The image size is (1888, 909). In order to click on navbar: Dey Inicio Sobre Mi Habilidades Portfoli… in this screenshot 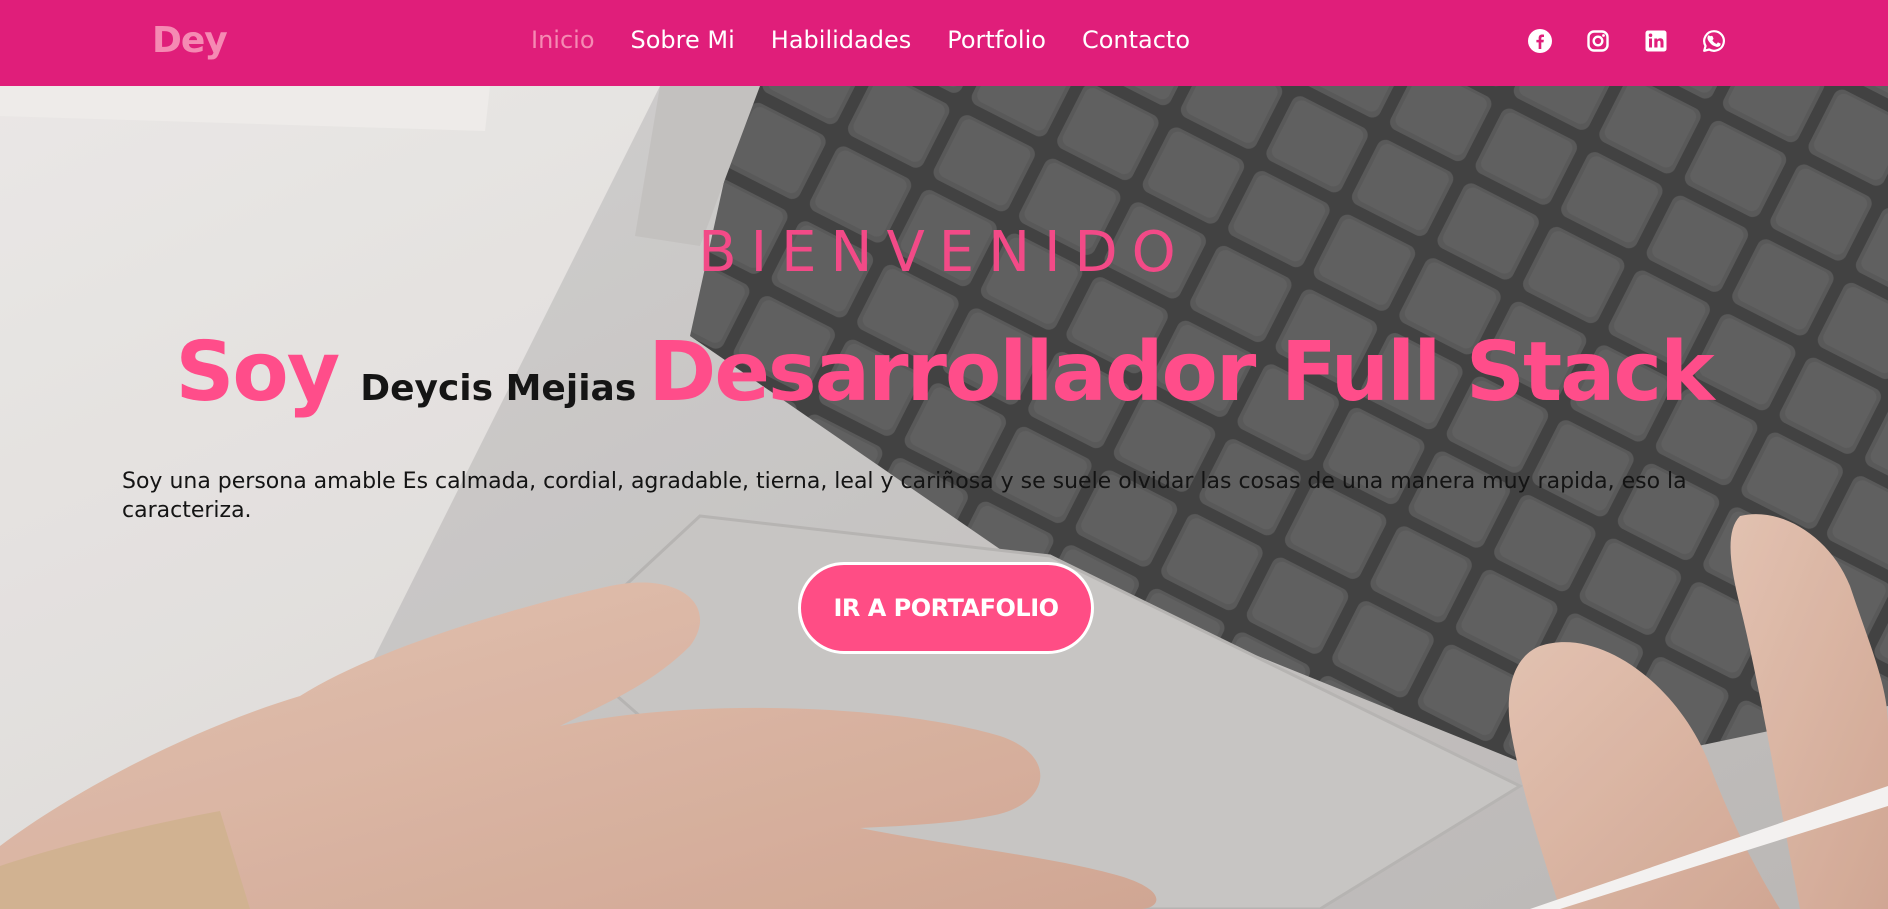, I will do `click(944, 43)`.